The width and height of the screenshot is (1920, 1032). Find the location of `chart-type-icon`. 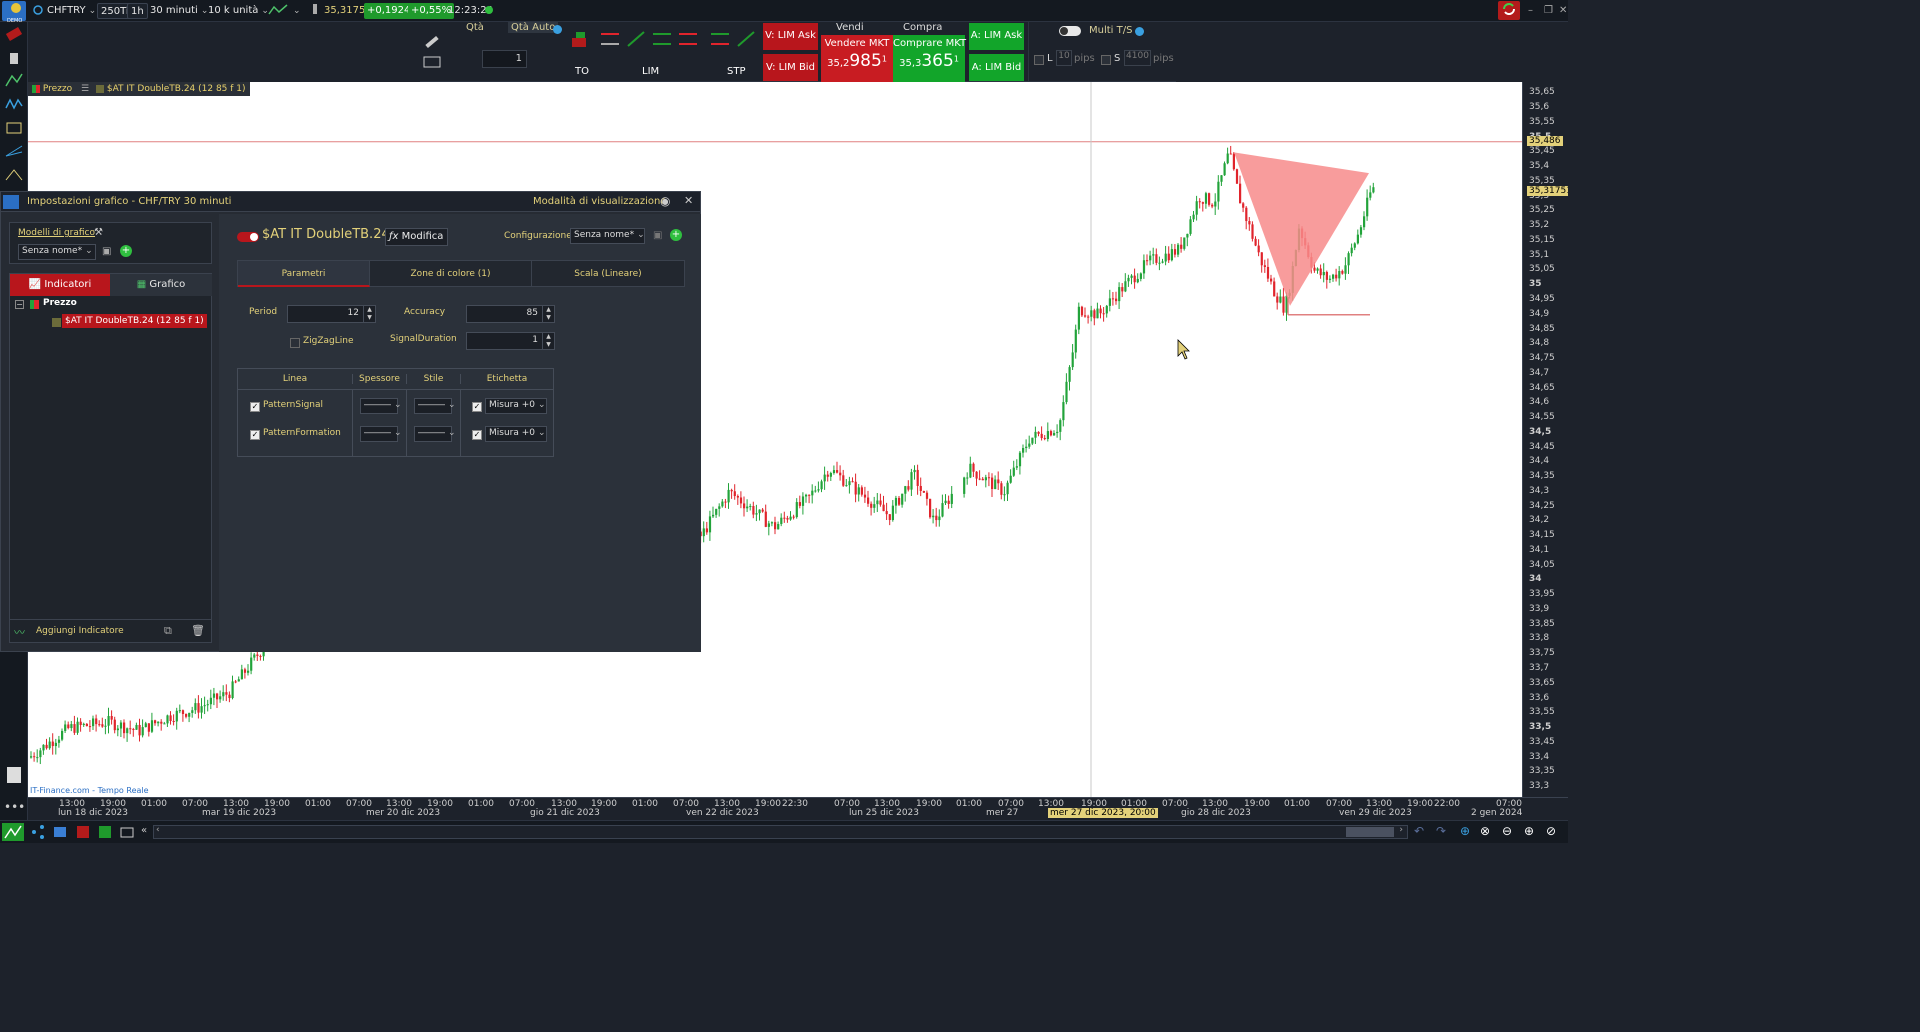

chart-type-icon is located at coordinates (276, 11).